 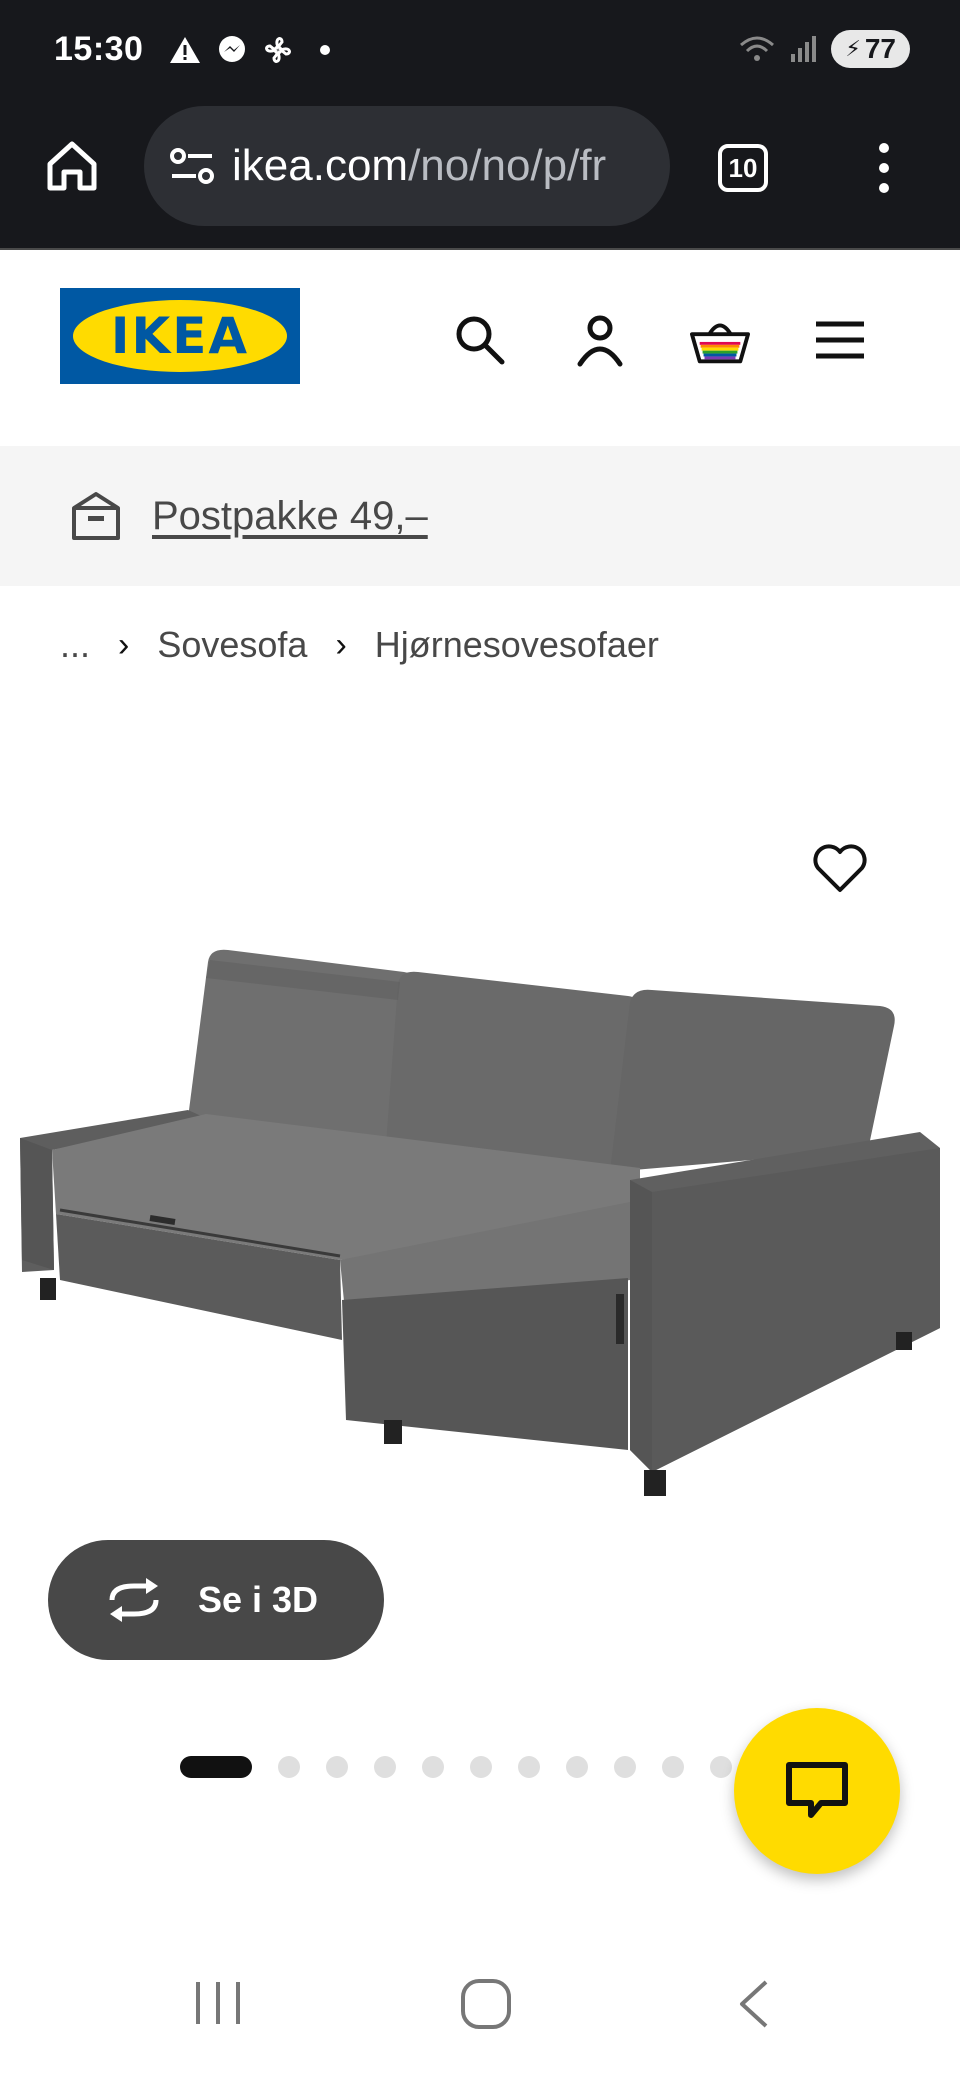 I want to click on signal-icon, so click(x=804, y=49).